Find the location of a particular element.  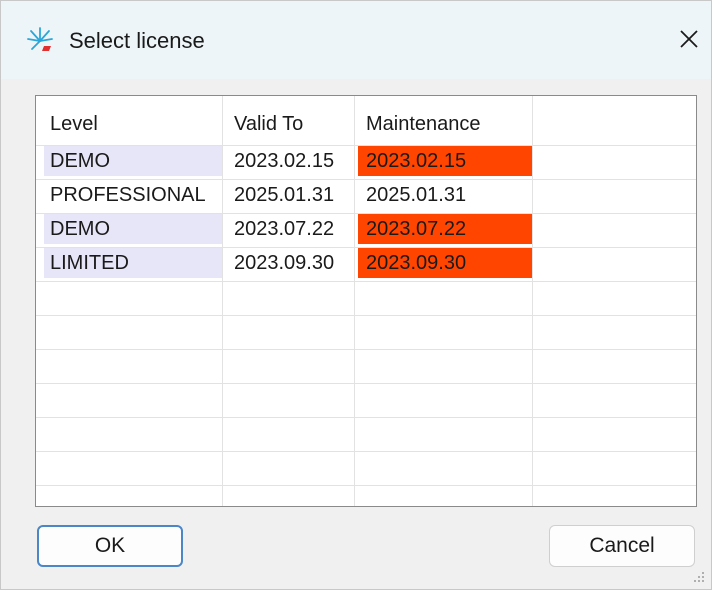

cell-level: PROFESSIONAL is located at coordinates (133, 195).